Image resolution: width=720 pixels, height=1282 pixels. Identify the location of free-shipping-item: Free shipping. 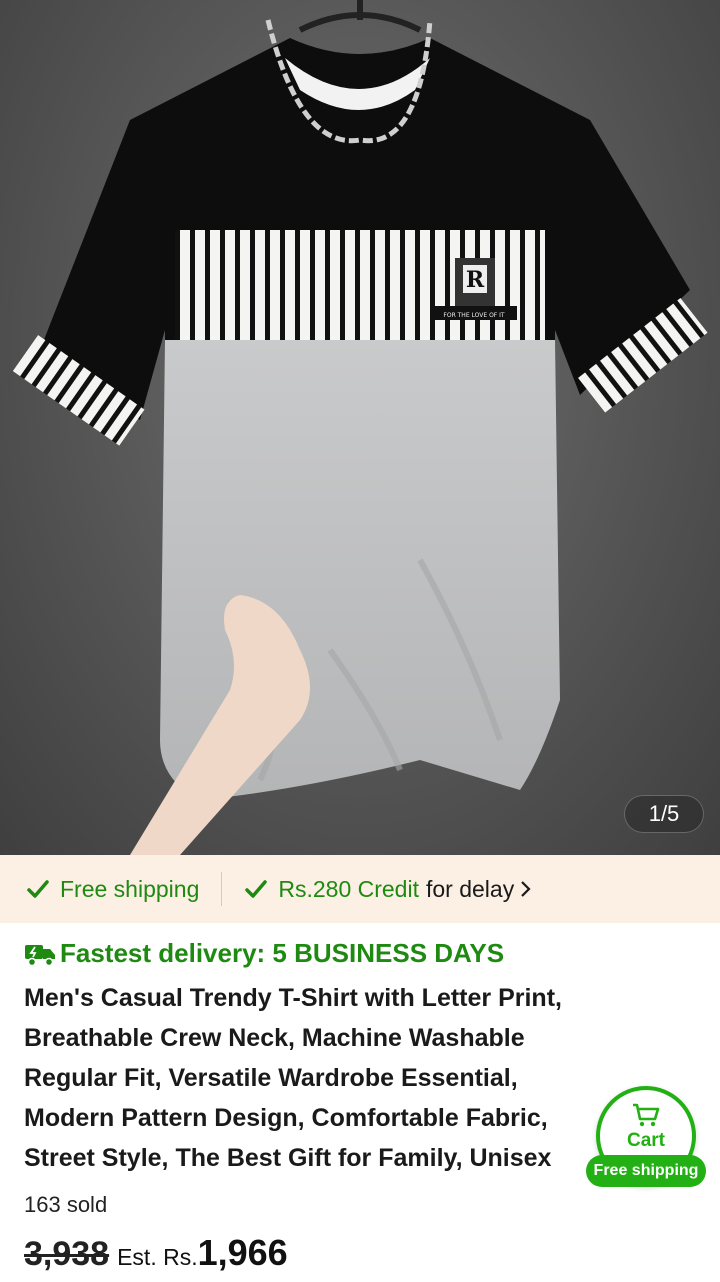
(112, 889).